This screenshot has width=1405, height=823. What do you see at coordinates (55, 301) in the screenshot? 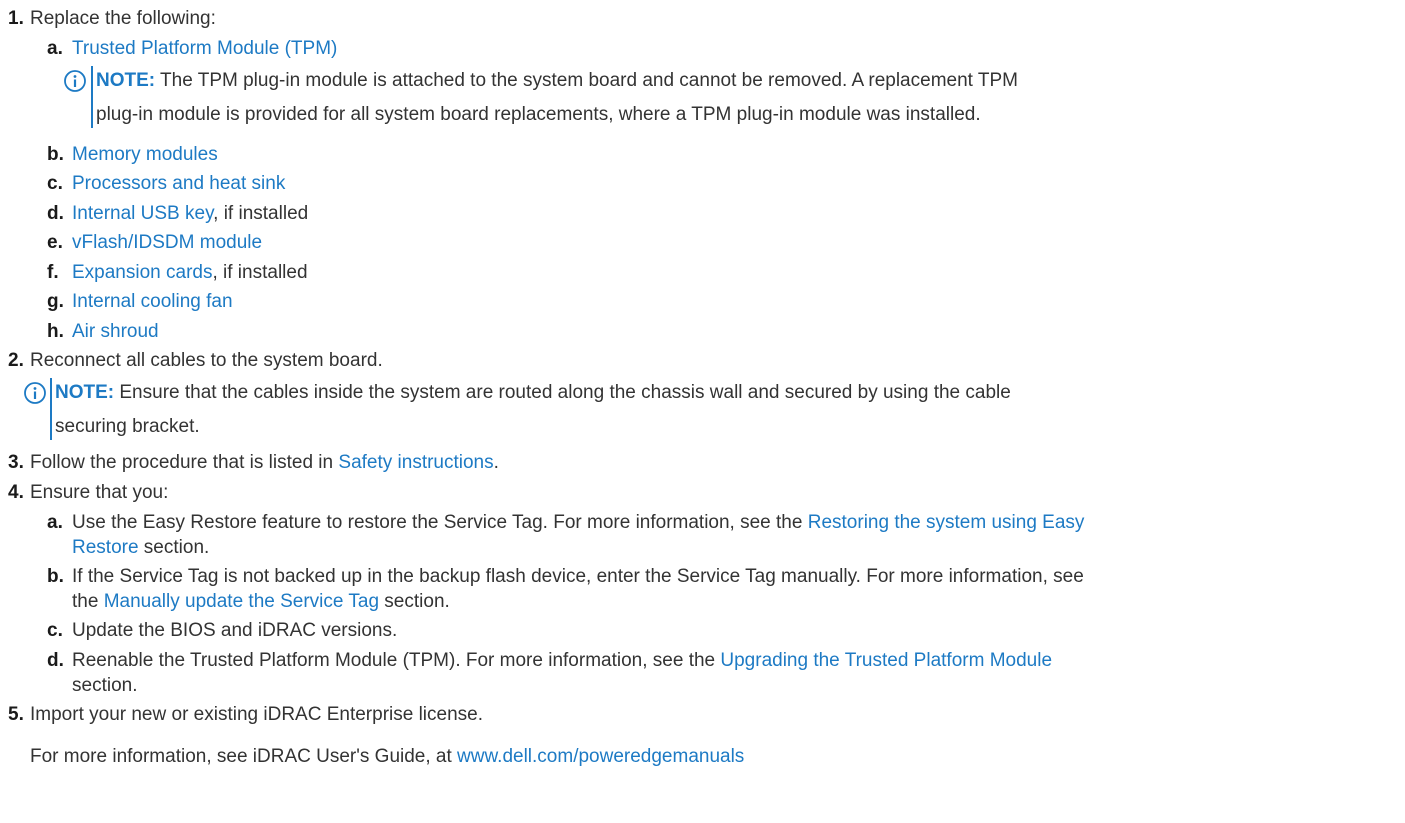
I see `step-1g-letter: g.` at bounding box center [55, 301].